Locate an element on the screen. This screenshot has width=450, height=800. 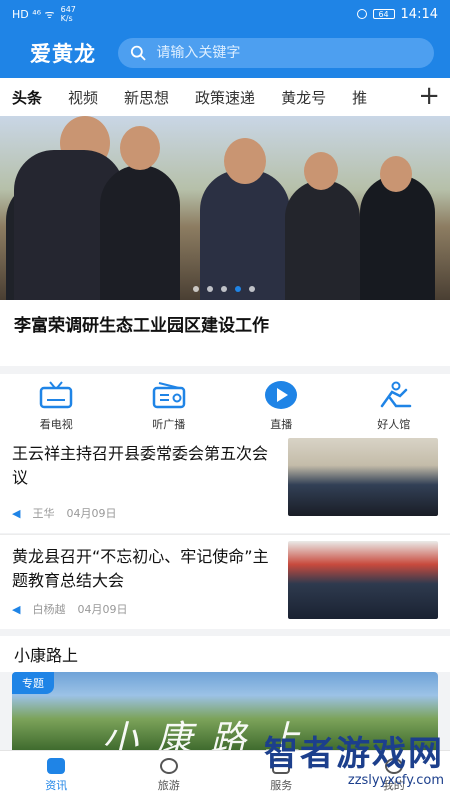
quick-link-live: 直播 is located at coordinates (281, 406).